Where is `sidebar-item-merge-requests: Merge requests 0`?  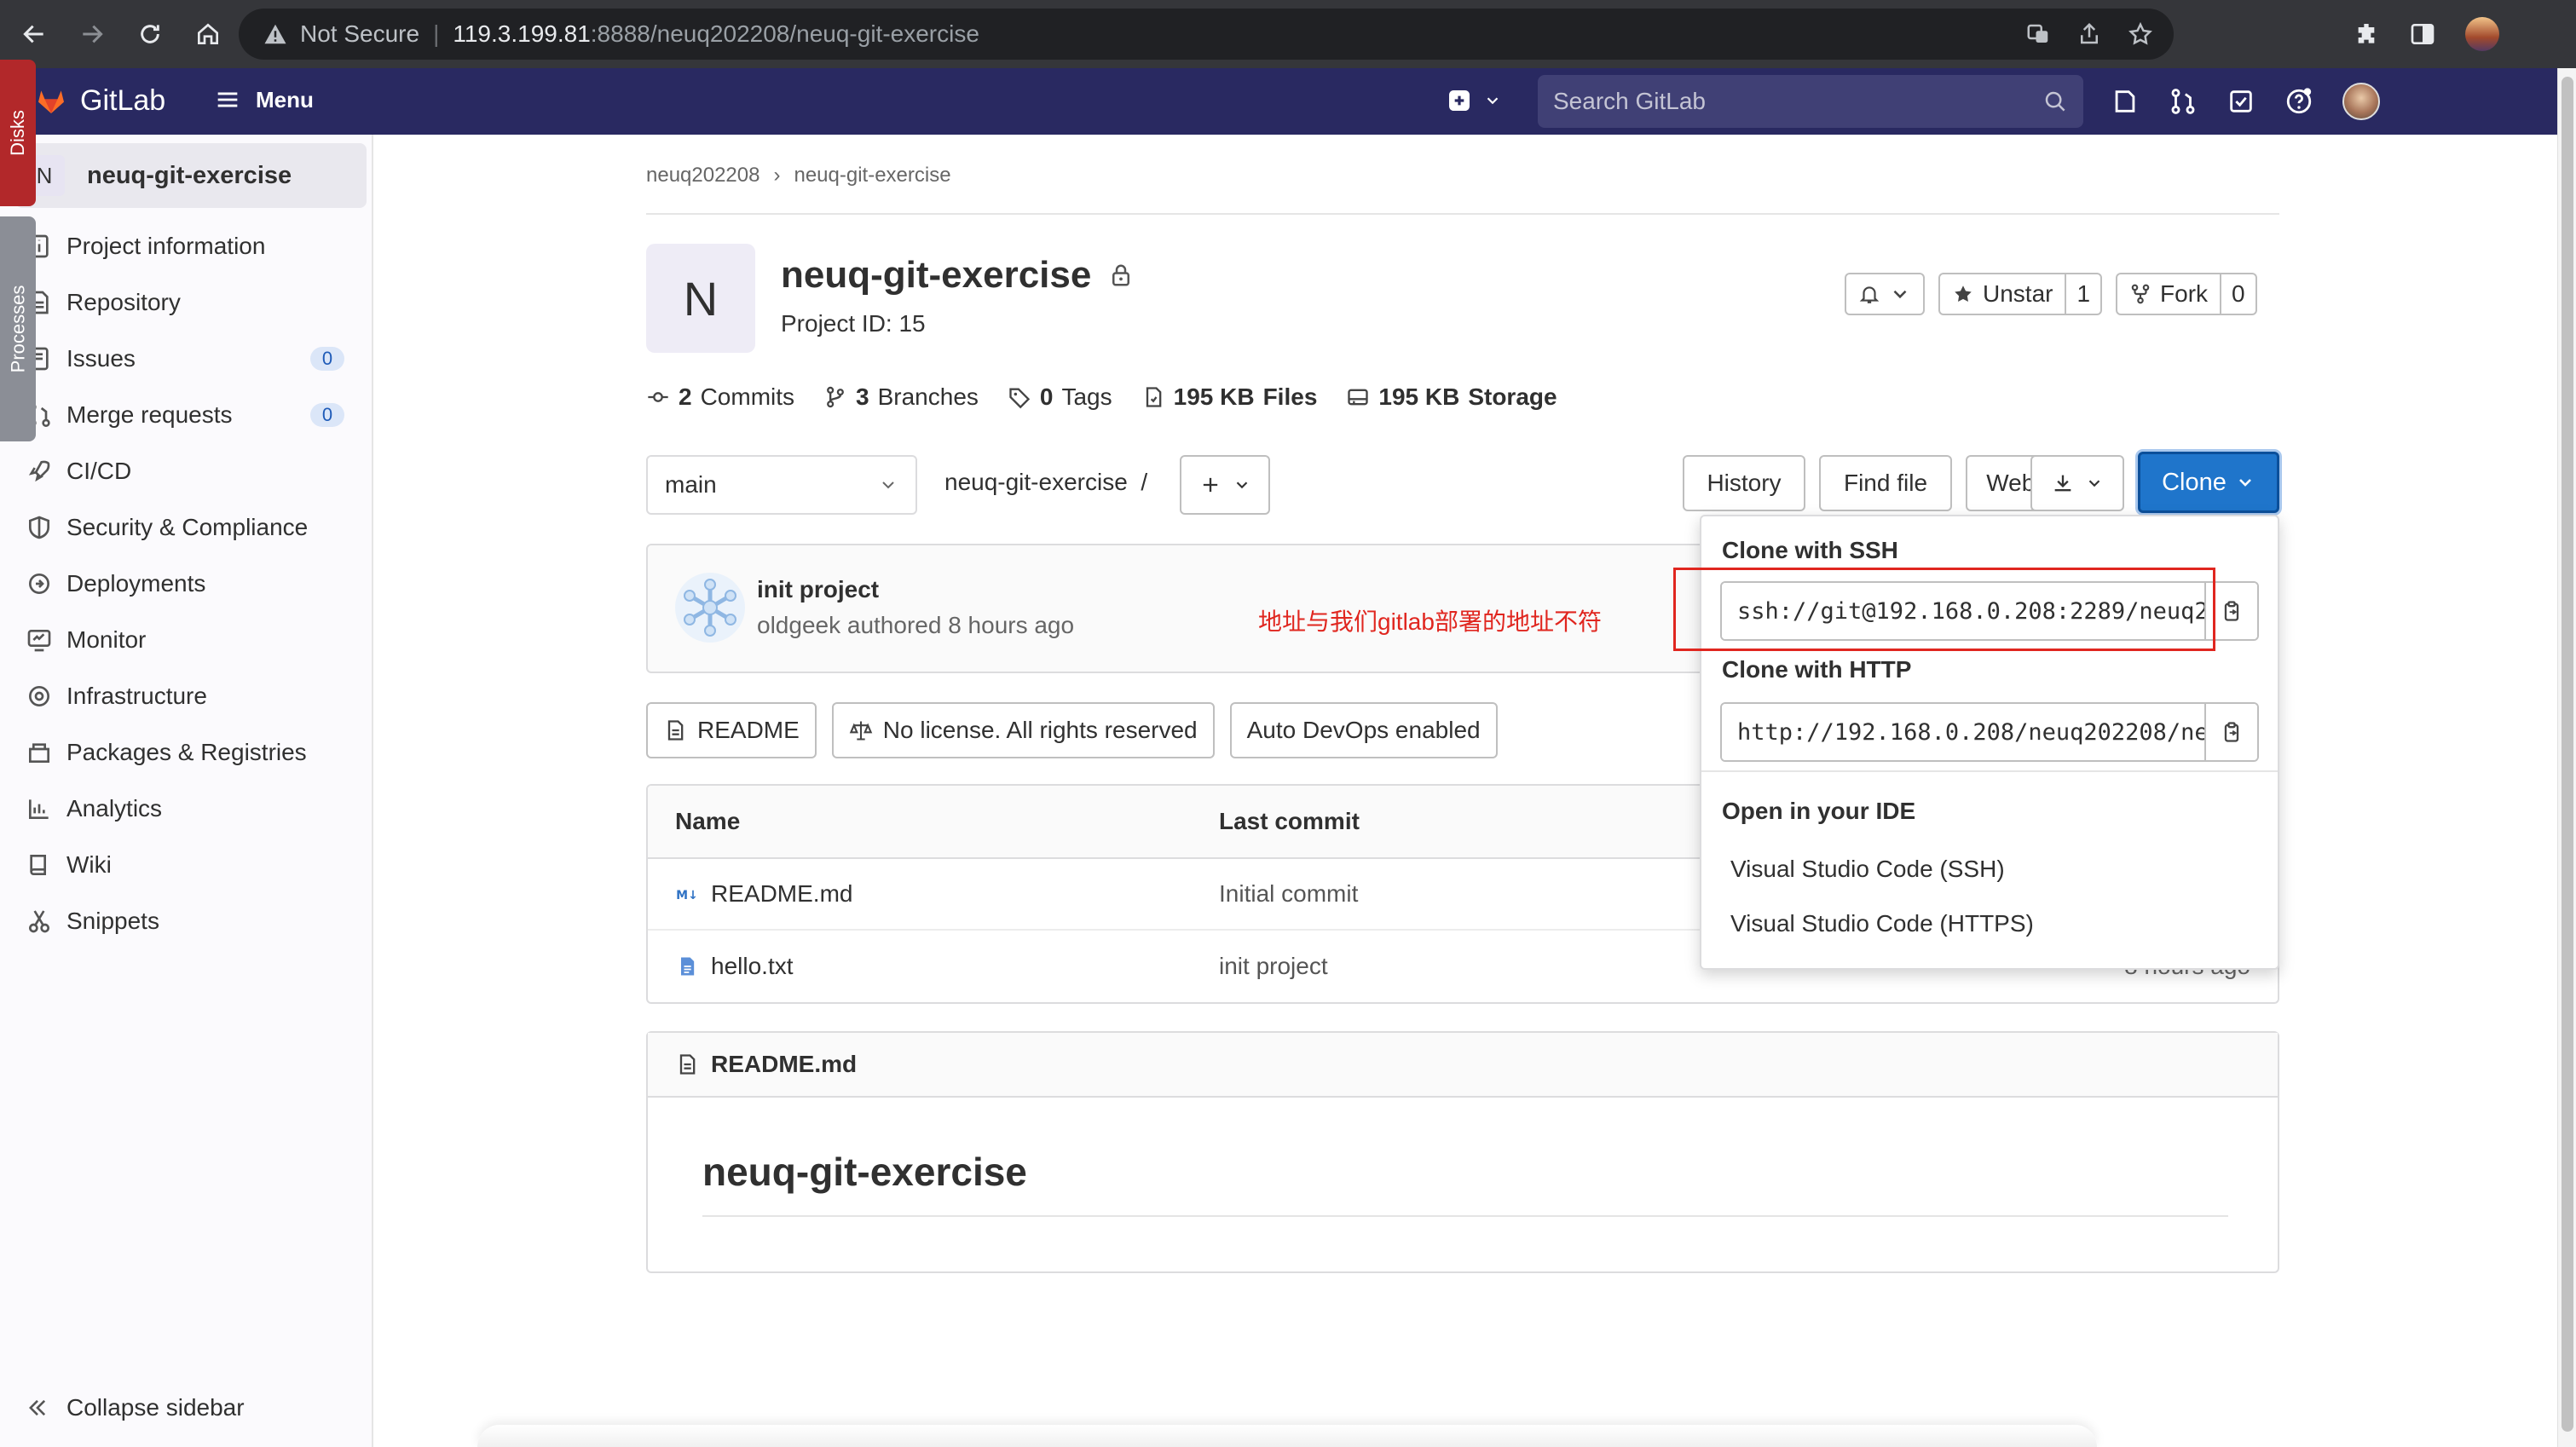 sidebar-item-merge-requests: Merge requests 0 is located at coordinates (186, 415).